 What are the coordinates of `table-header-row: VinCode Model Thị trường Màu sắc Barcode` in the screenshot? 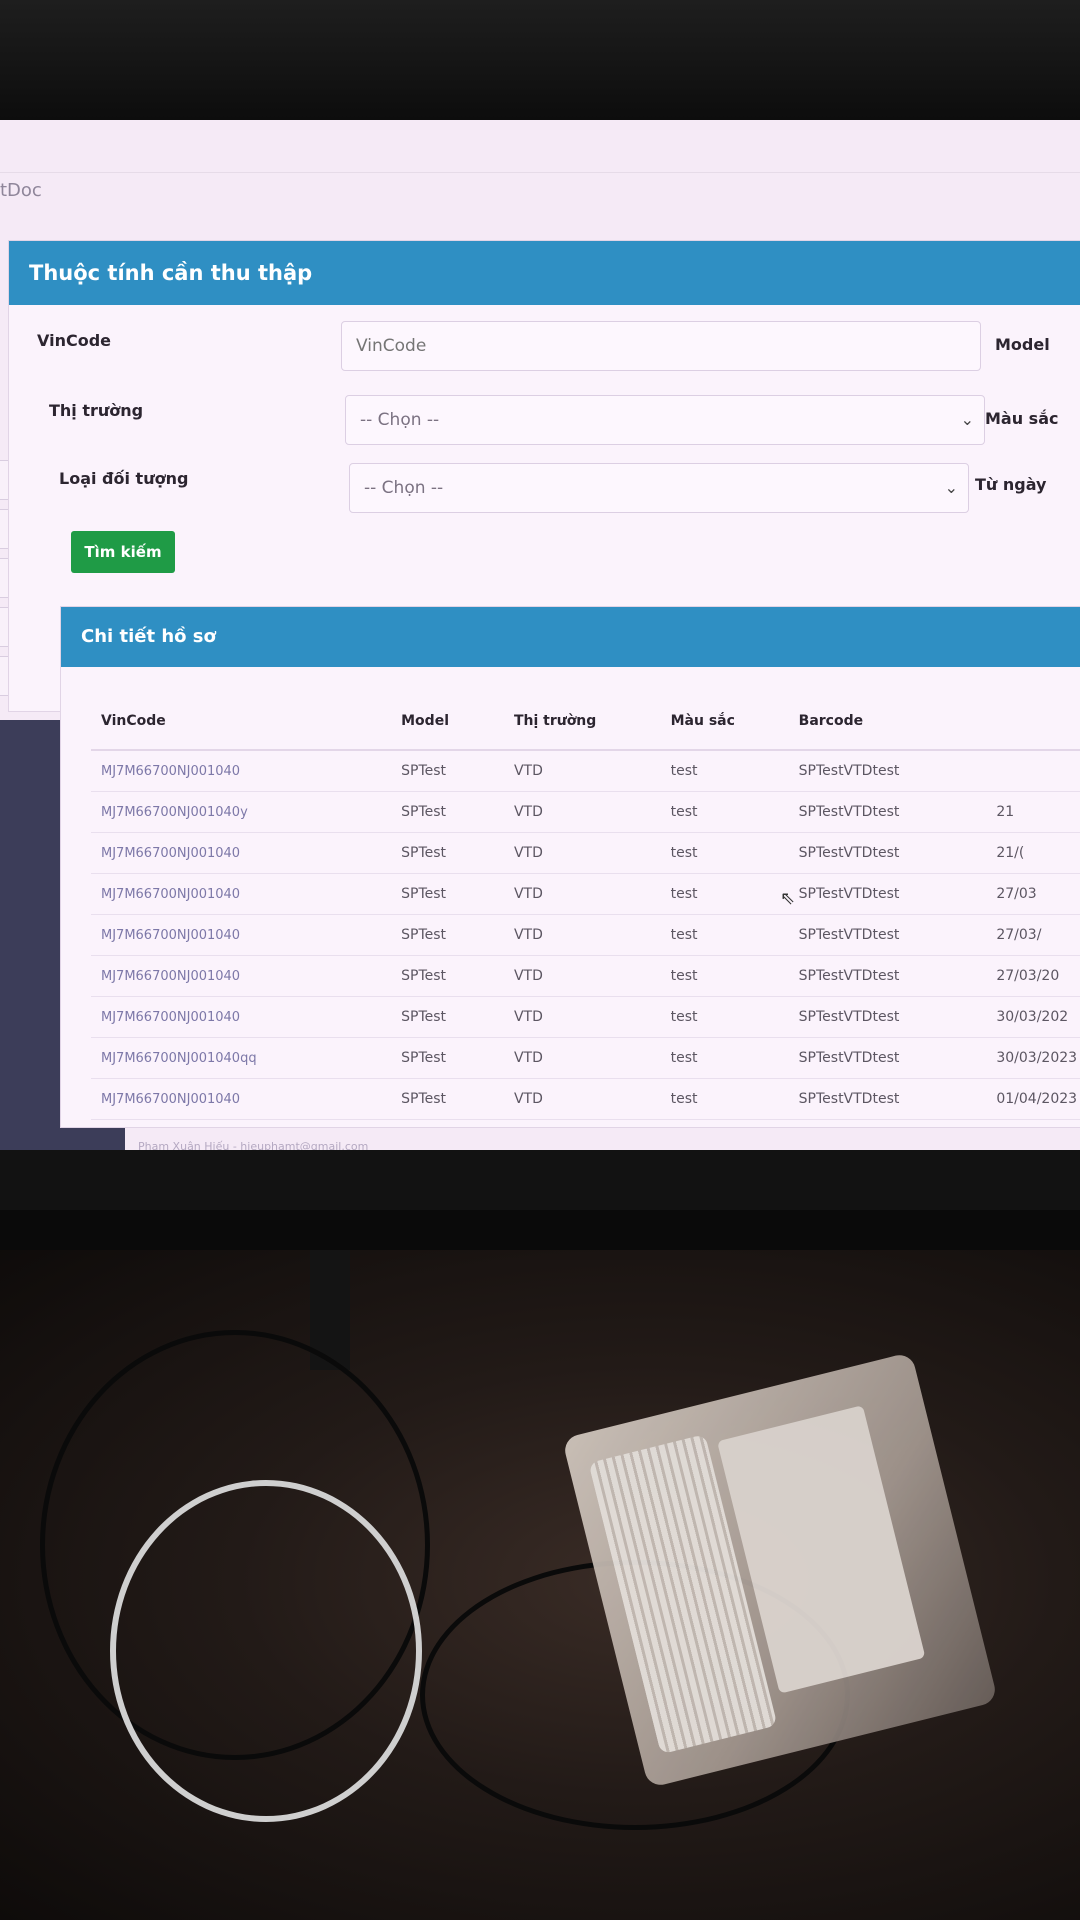 It's located at (585, 722).